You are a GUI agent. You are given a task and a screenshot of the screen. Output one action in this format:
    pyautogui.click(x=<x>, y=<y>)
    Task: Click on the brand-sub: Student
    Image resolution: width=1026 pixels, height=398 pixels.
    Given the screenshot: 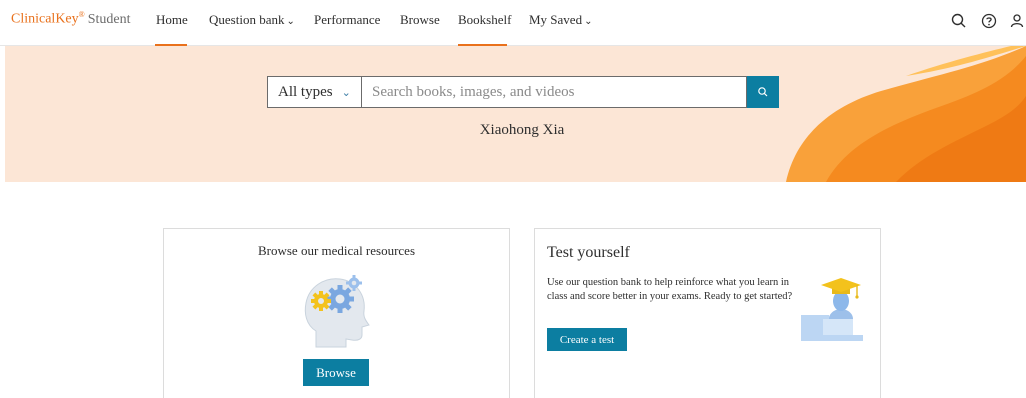 What is the action you would take?
    pyautogui.click(x=109, y=19)
    